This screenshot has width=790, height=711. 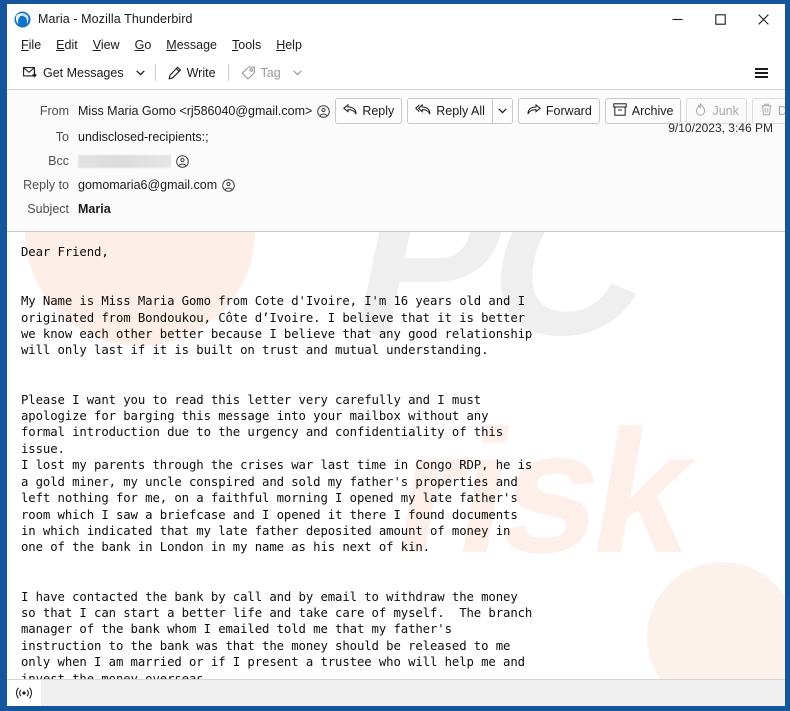 I want to click on maximize-button, so click(x=720, y=19).